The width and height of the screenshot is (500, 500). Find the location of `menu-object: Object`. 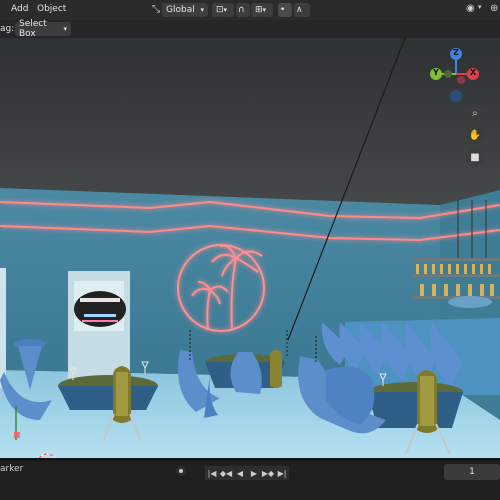

menu-object: Object is located at coordinates (51, 9).